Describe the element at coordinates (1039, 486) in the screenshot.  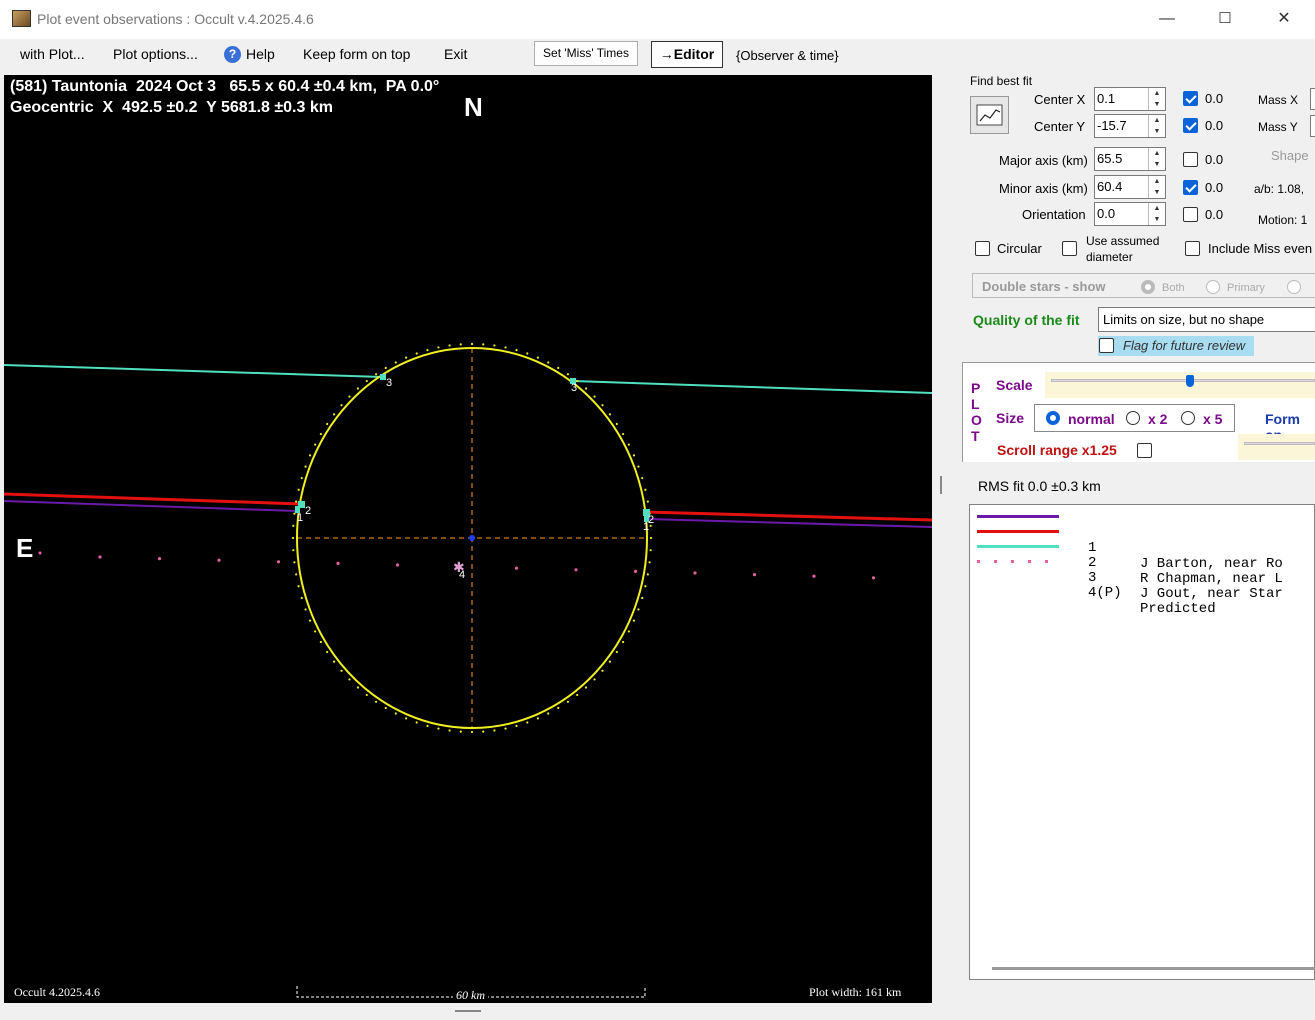
I see `rms-fit-label: RMS fit 0.0 ±0.3 km` at that location.